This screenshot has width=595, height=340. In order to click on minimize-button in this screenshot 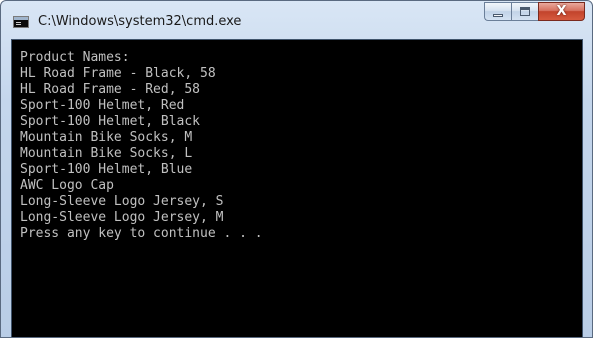, I will do `click(497, 11)`.